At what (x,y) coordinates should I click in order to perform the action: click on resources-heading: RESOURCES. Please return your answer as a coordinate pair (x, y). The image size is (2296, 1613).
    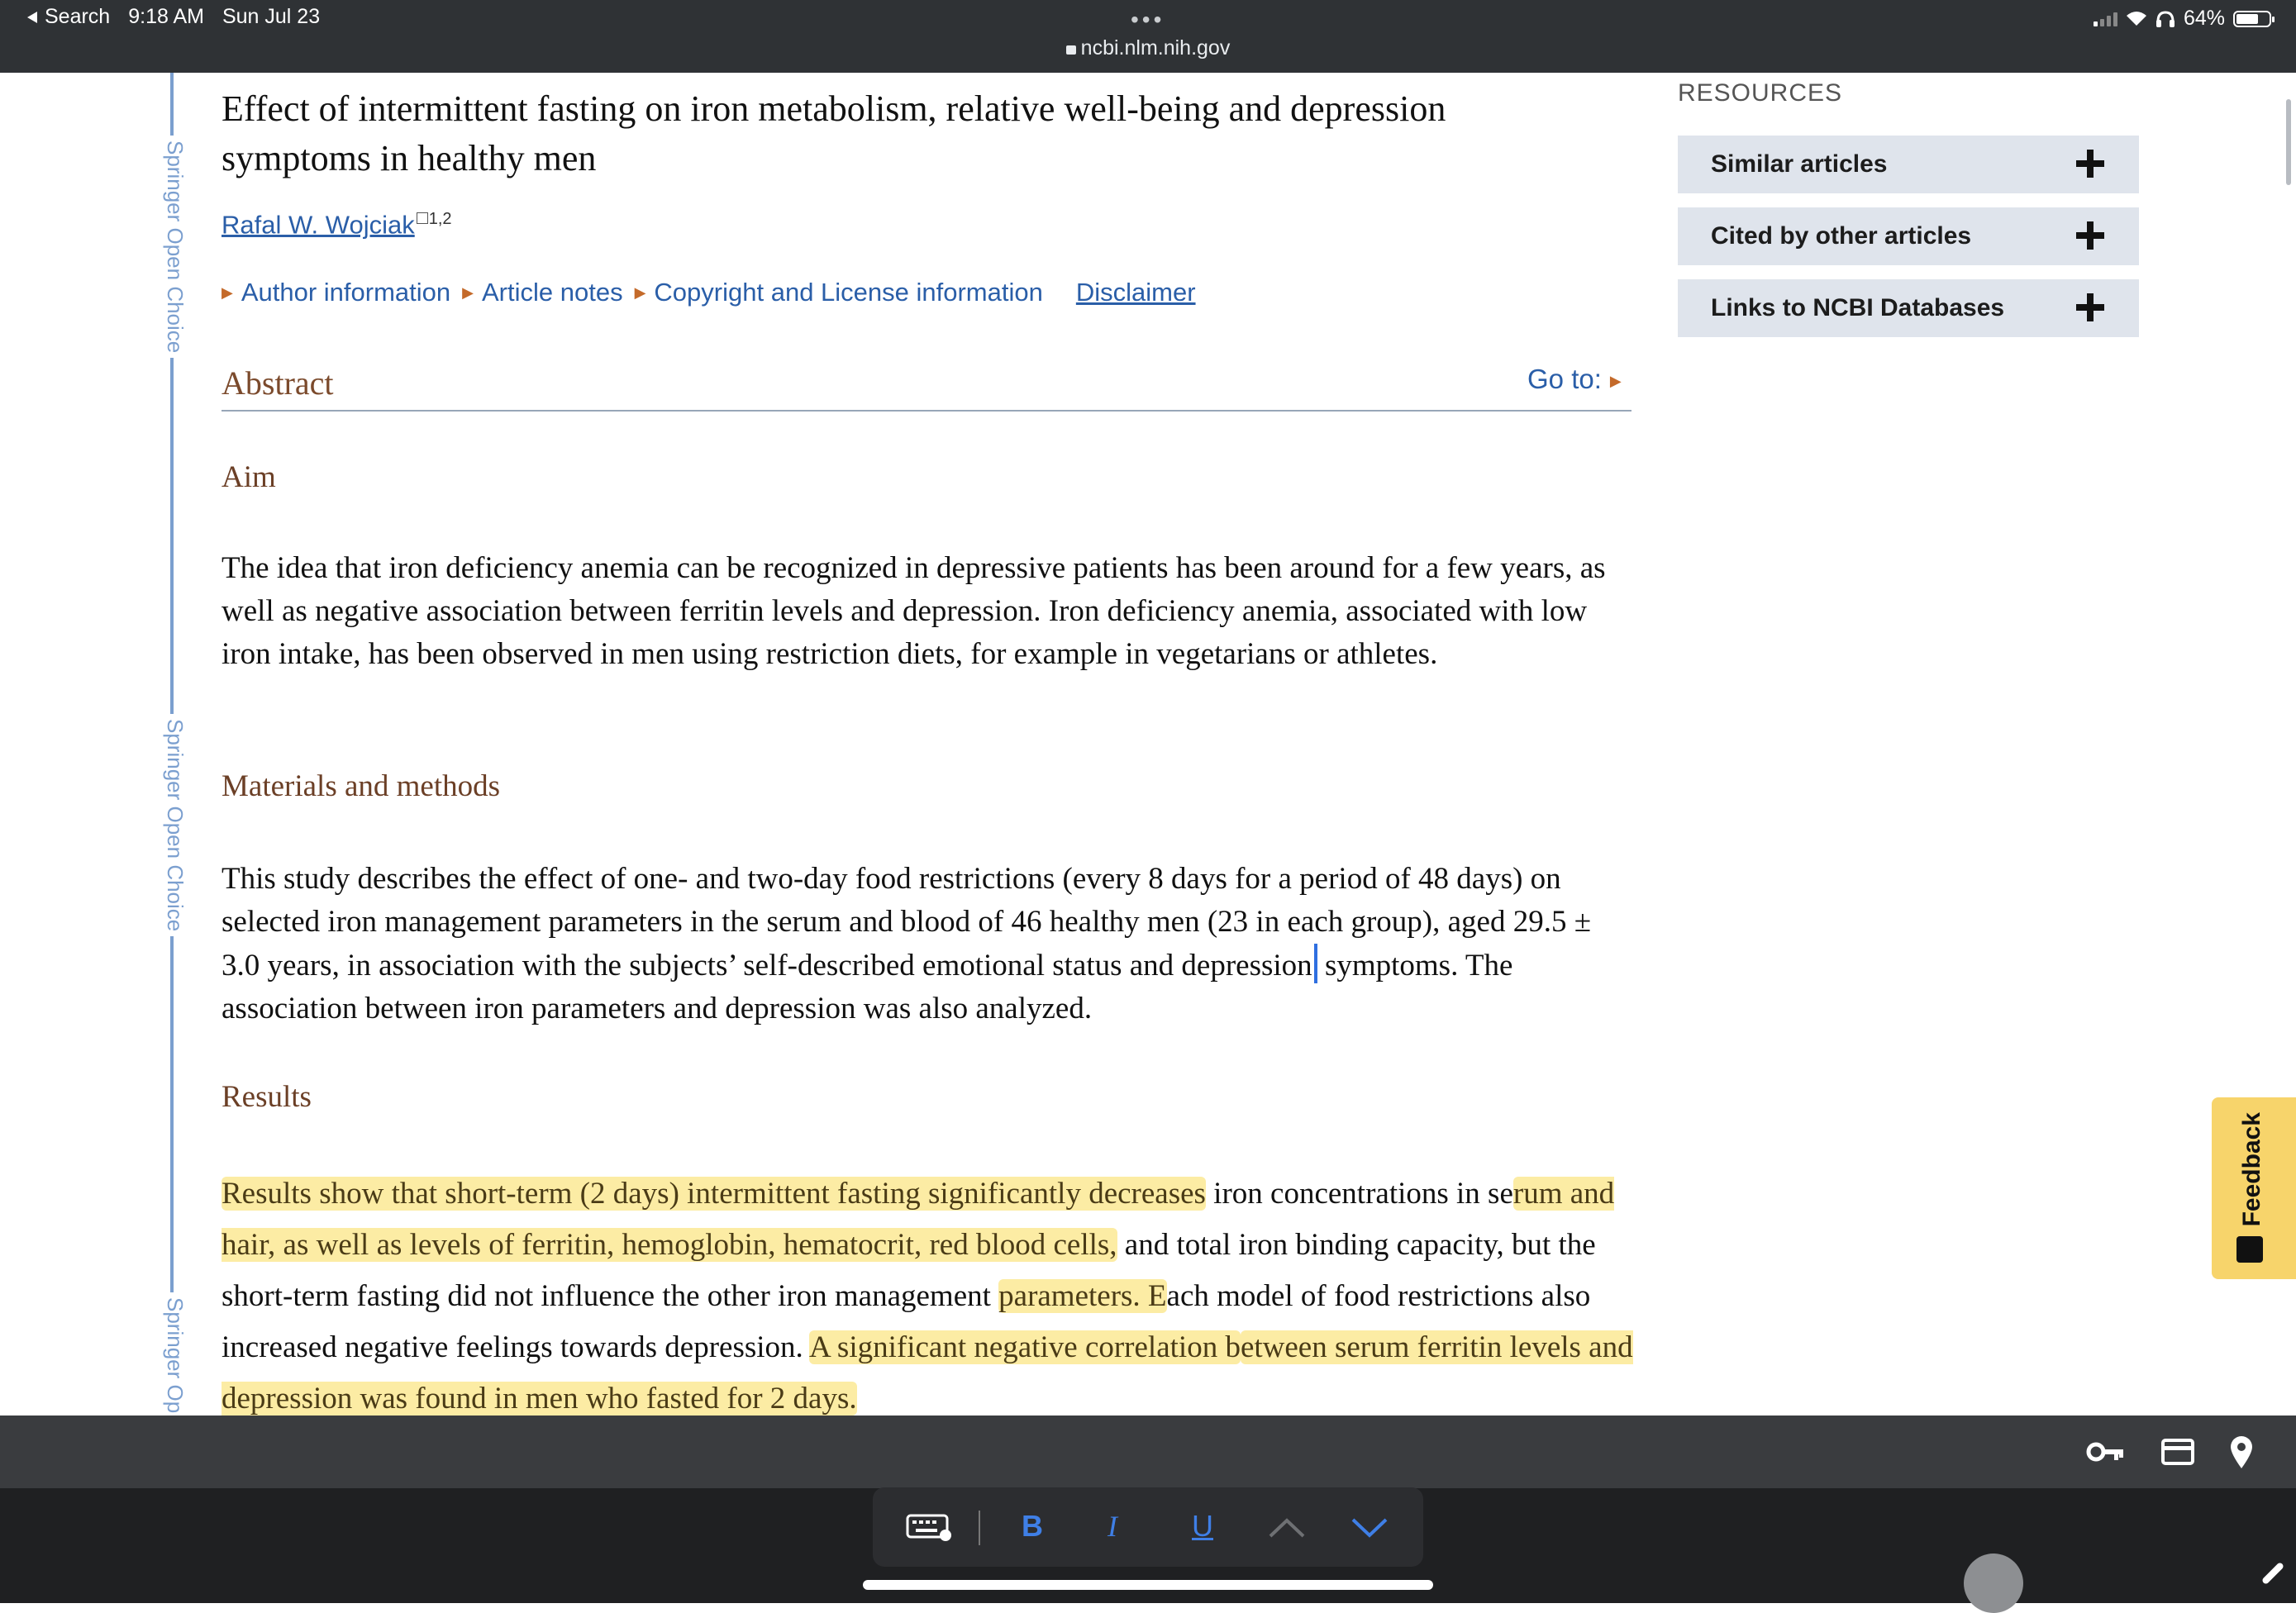
    Looking at the image, I should click on (1760, 93).